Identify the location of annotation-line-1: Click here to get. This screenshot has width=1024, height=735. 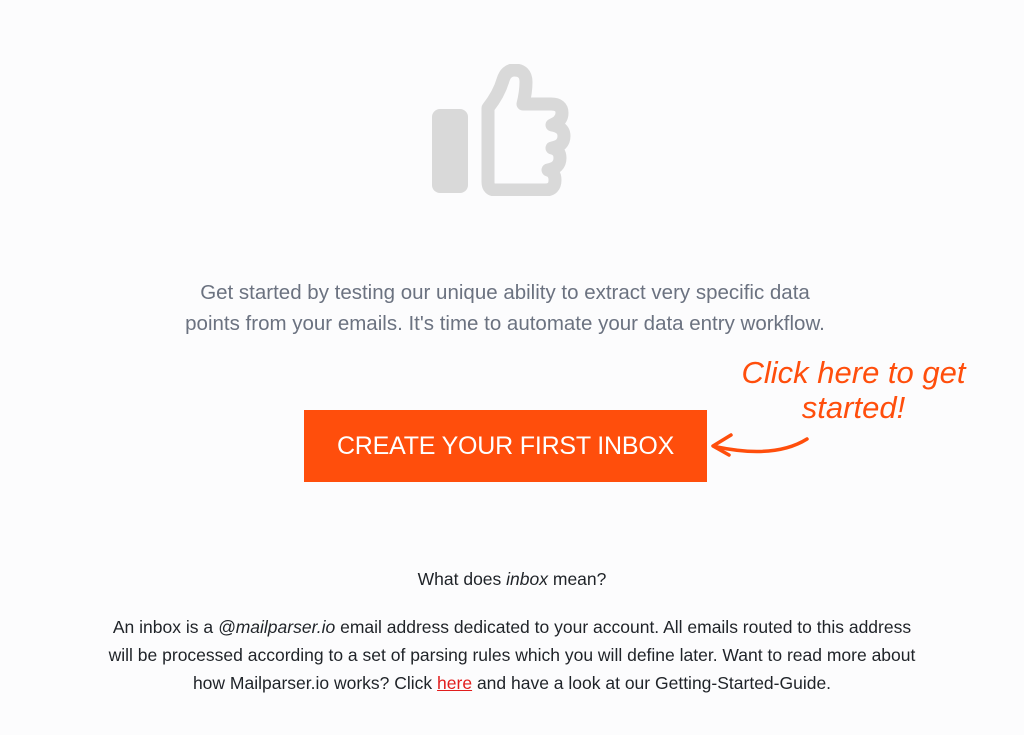
(853, 372).